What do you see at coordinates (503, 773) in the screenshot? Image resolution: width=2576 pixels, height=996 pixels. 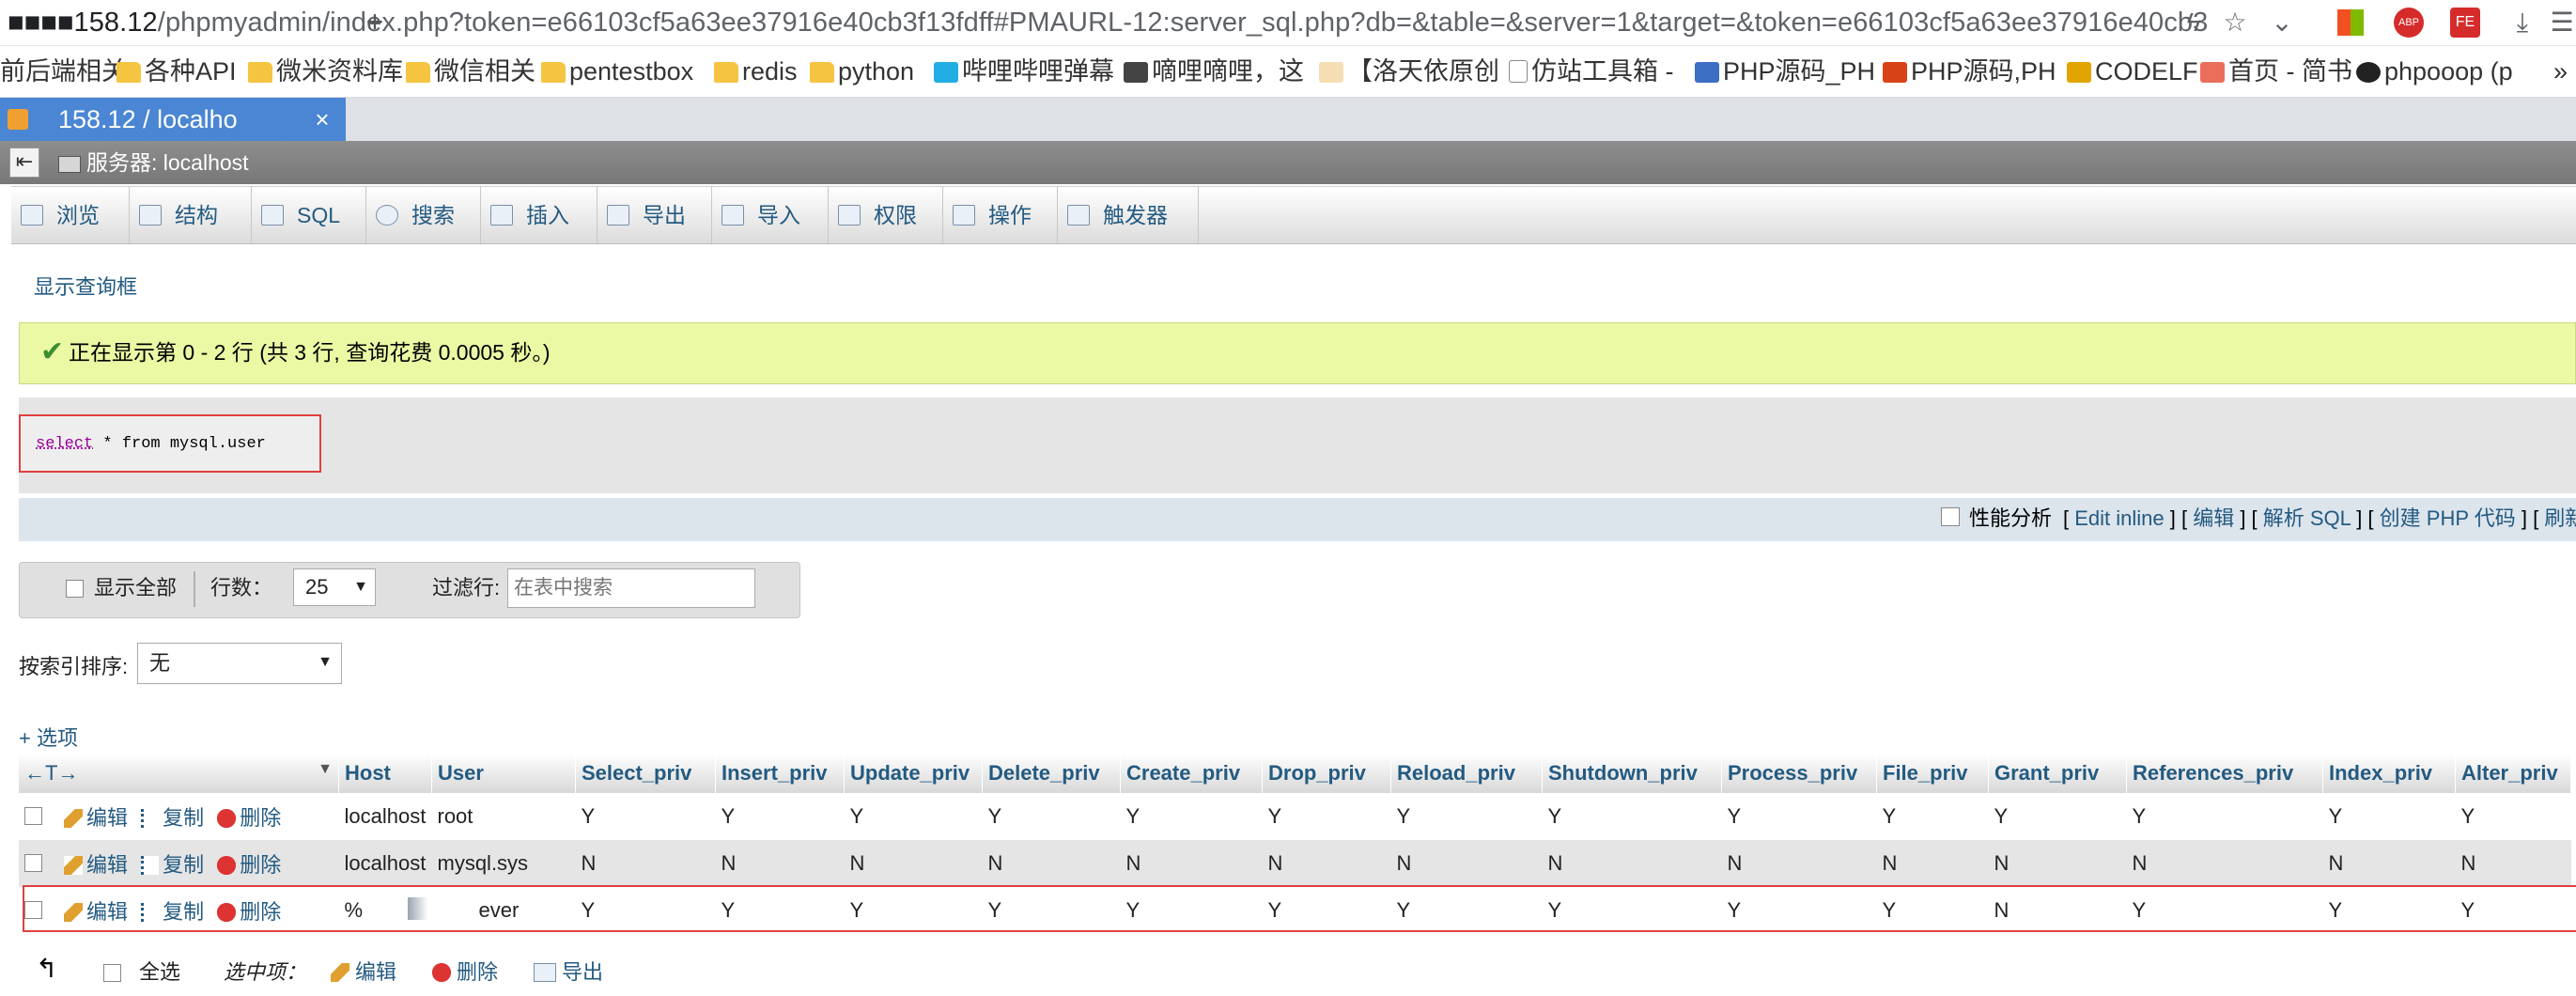 I see `column-header: User` at bounding box center [503, 773].